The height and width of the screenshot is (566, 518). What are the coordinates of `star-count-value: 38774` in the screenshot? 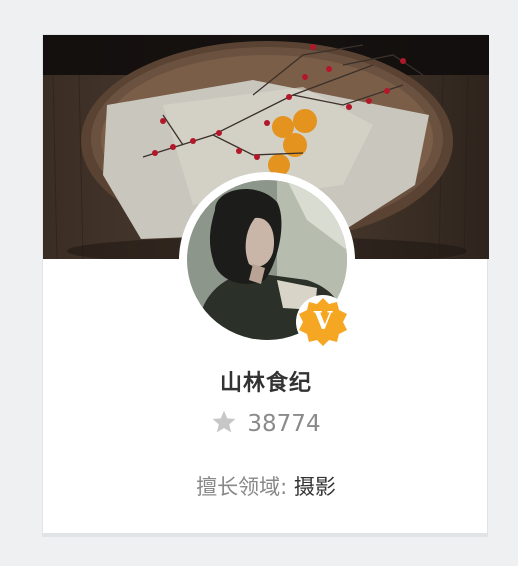 It's located at (284, 424).